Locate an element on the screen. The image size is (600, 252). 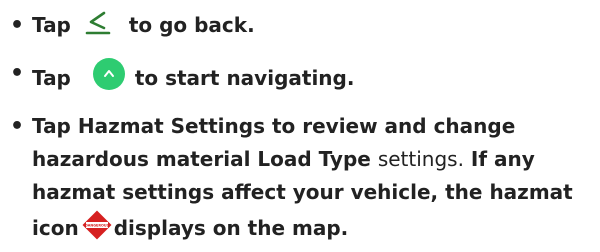
start-navigation-icon is located at coordinates (108, 74).